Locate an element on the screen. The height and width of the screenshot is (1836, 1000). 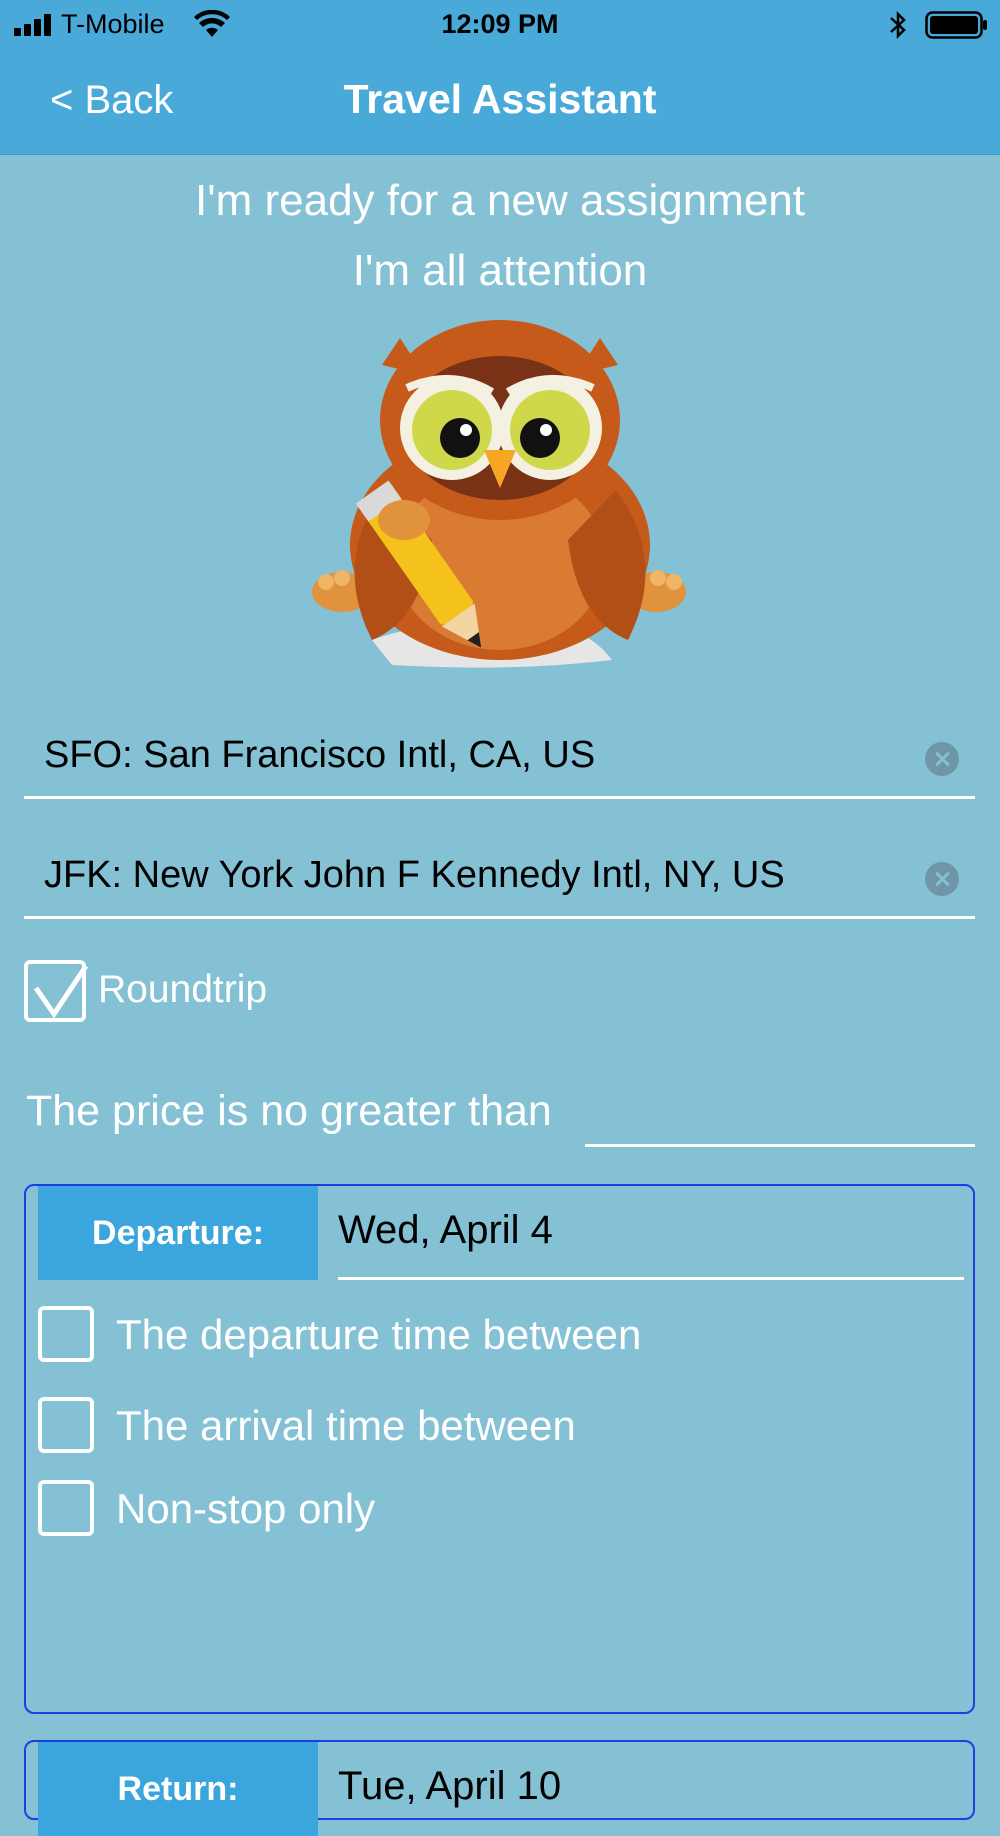
return-tag: Return: is located at coordinates (178, 1789).